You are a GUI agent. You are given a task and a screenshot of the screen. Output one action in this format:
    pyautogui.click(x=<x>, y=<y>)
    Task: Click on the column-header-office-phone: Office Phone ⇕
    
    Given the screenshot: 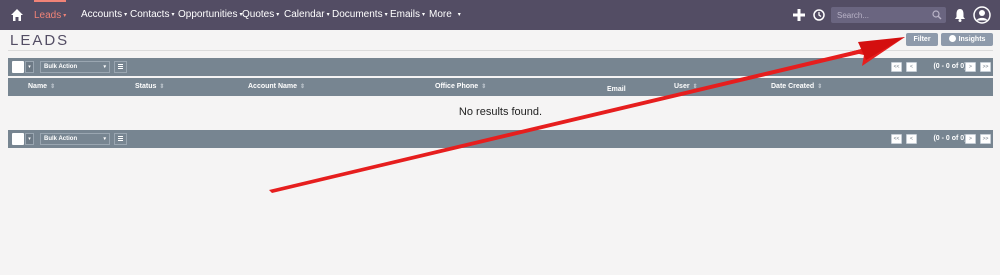 What is the action you would take?
    pyautogui.click(x=460, y=87)
    